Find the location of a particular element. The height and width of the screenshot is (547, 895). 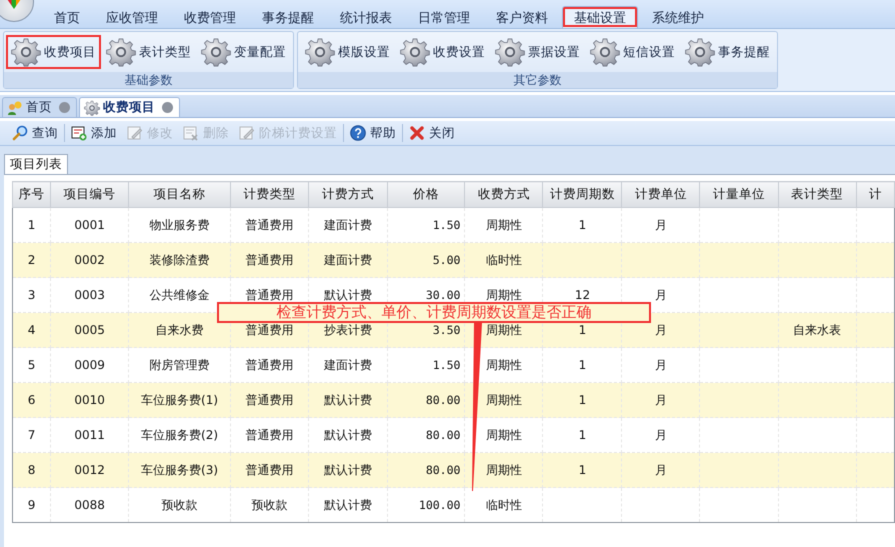

table-cell: 6 is located at coordinates (32, 400).